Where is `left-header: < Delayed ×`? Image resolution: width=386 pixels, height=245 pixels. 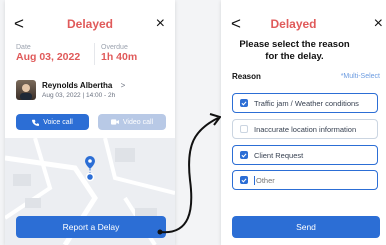 left-header: < Delayed × is located at coordinates (90, 24).